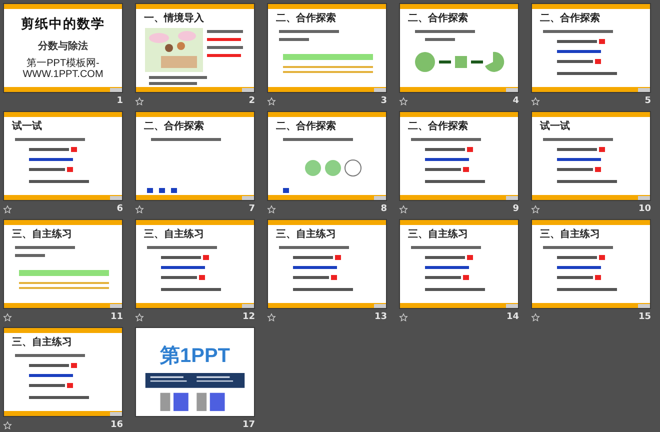 The image size is (660, 432). I want to click on slide-subtitle: 分数与除法, so click(63, 46).